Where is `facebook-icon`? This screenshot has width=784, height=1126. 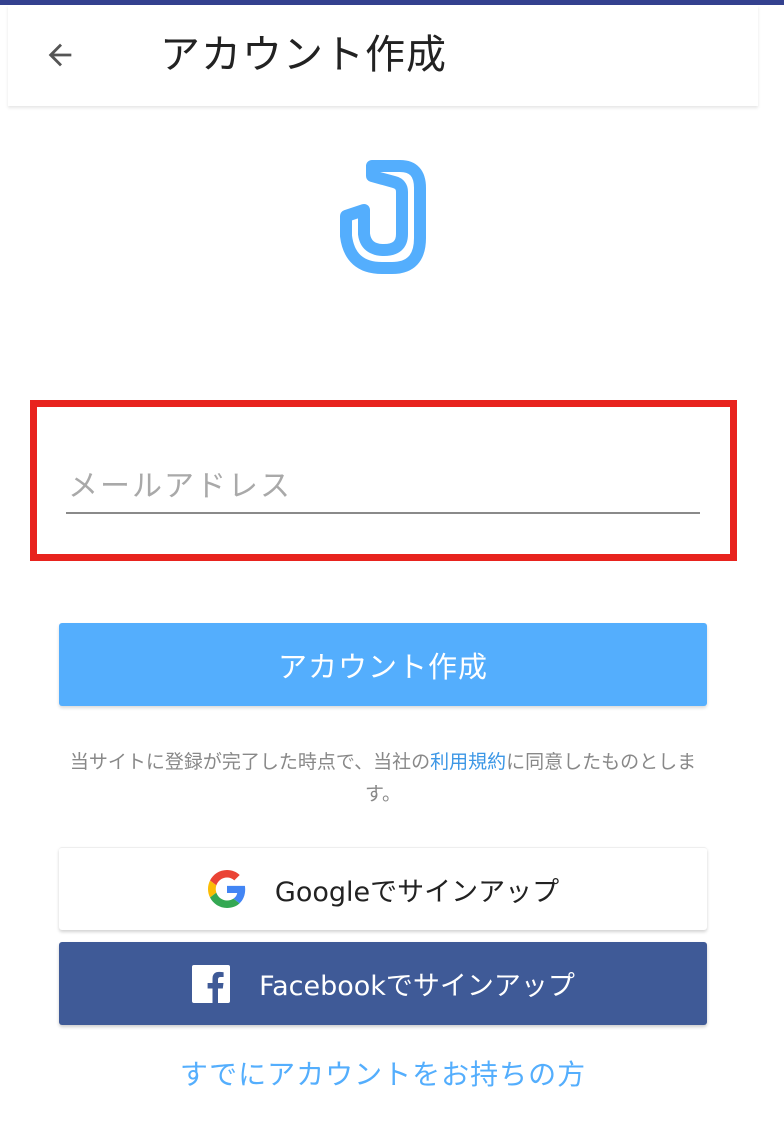 facebook-icon is located at coordinates (211, 984).